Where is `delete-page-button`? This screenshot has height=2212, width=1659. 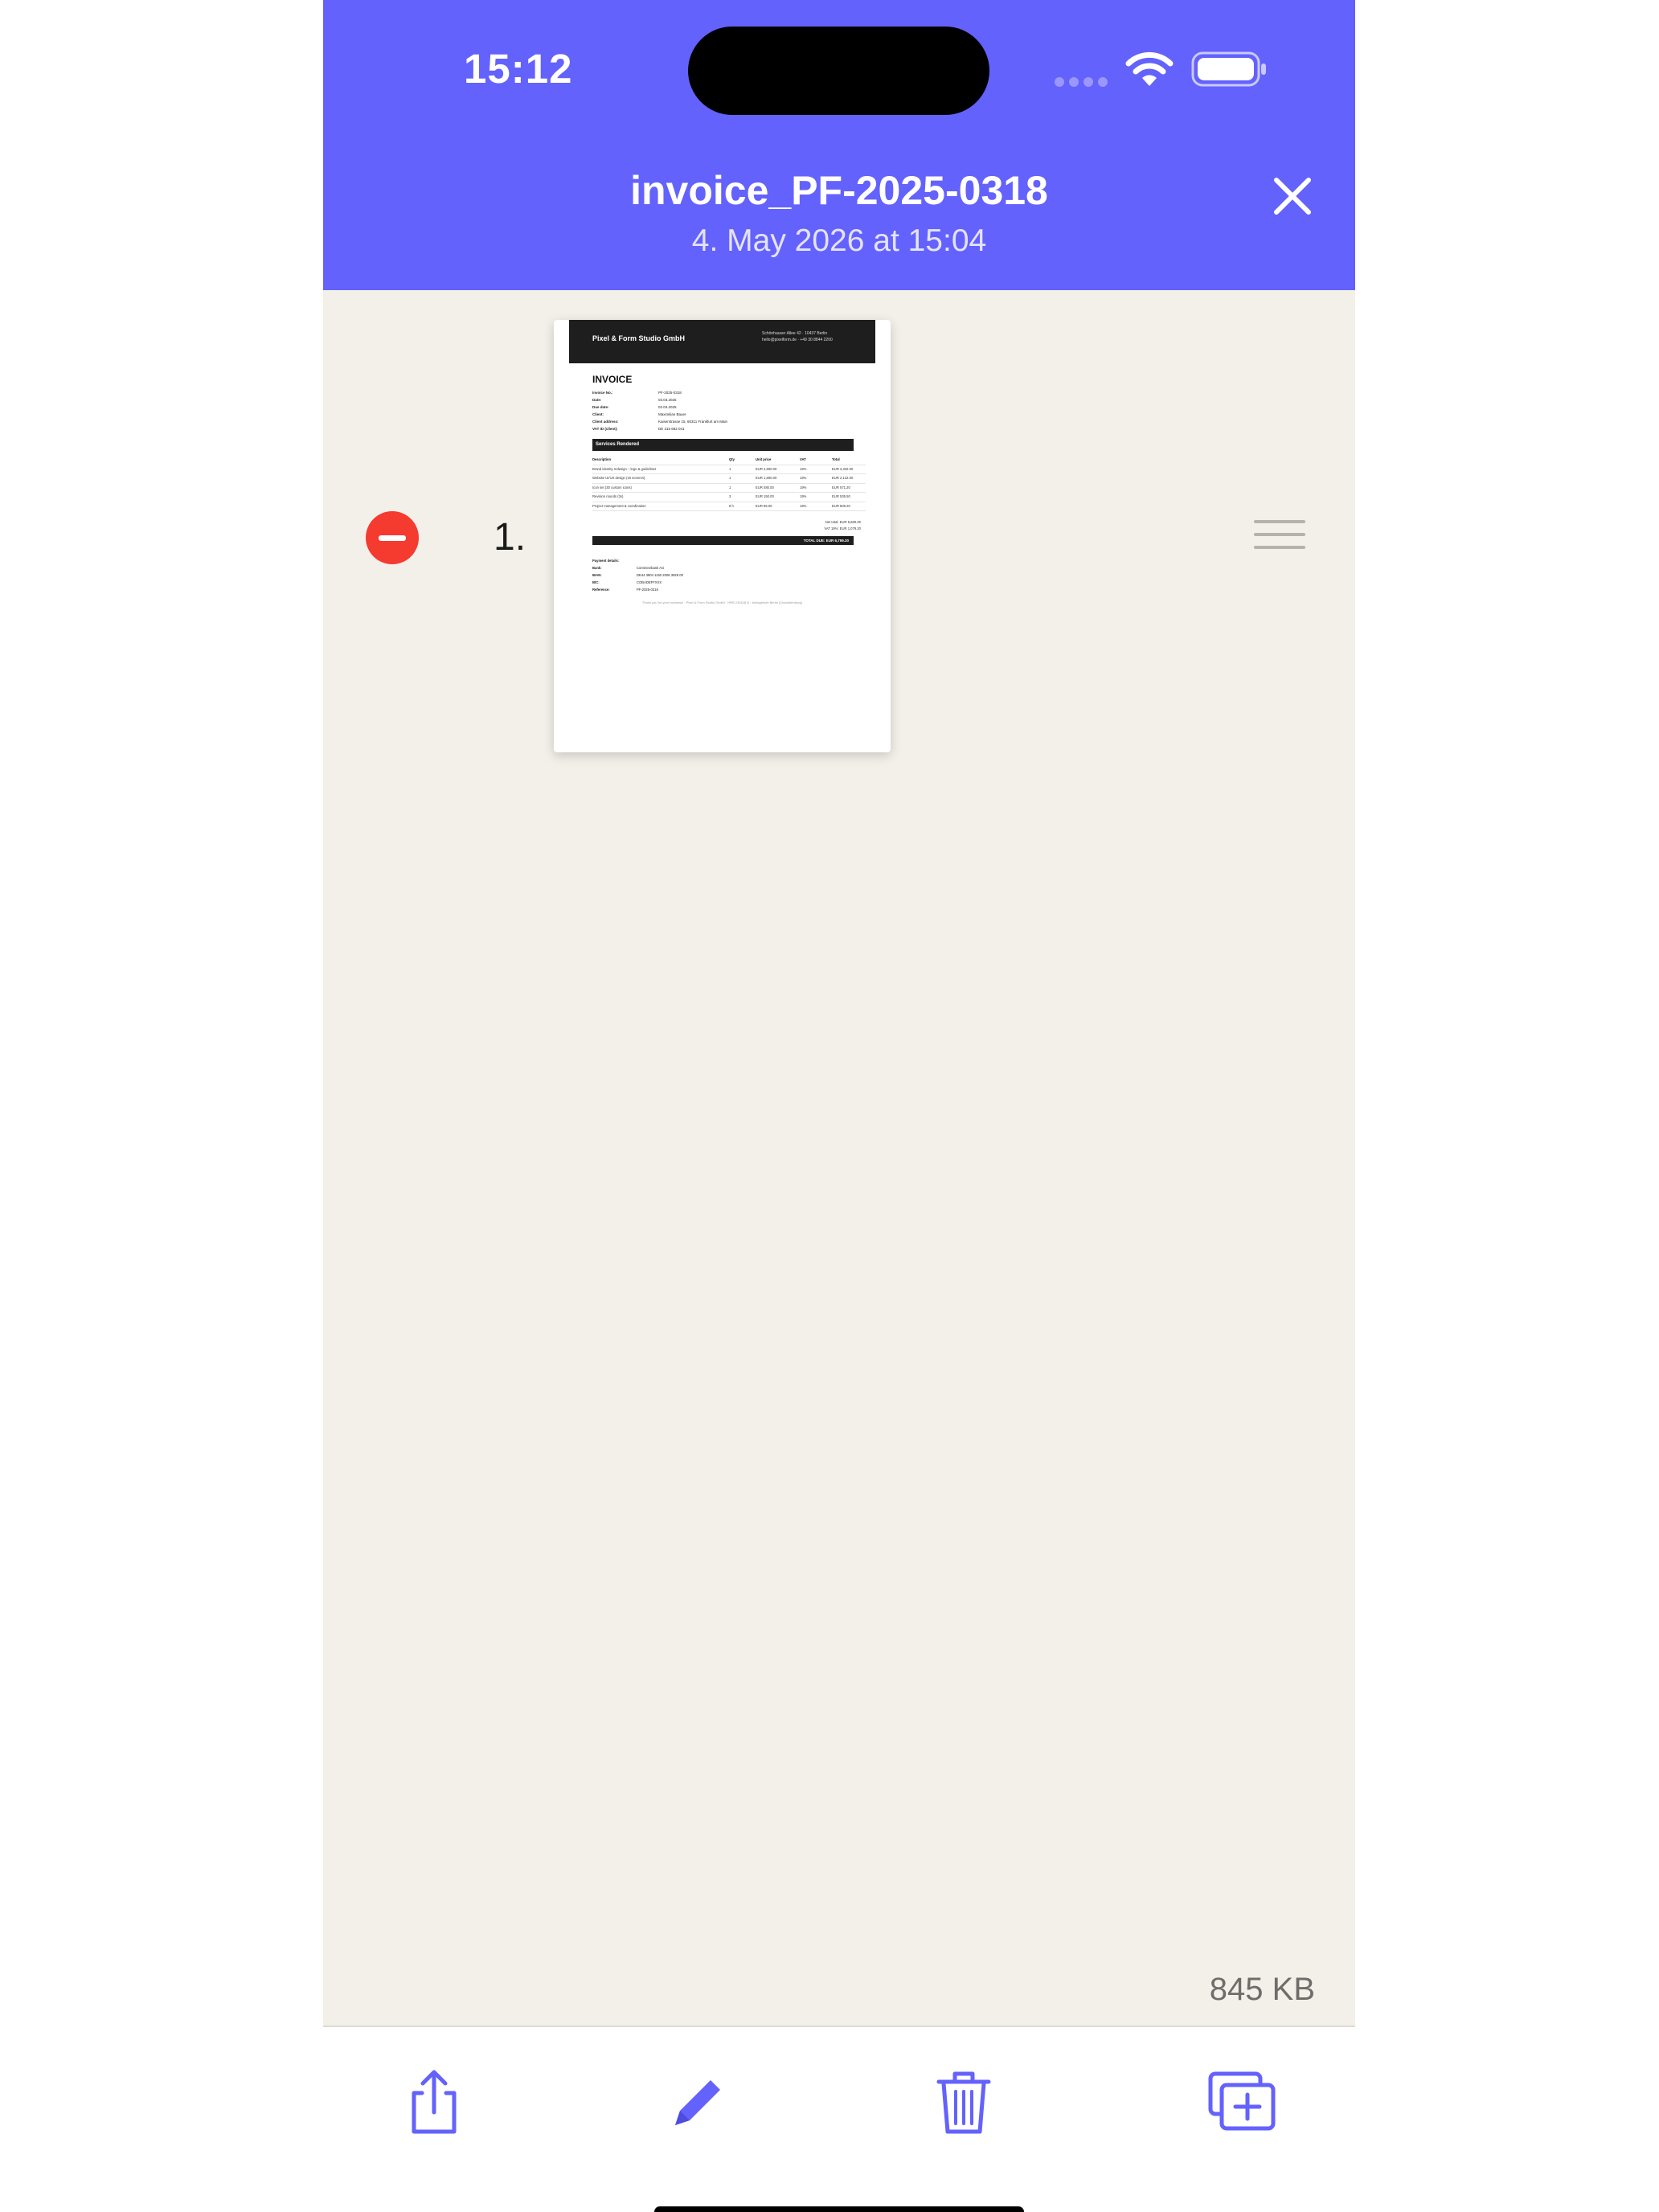 delete-page-button is located at coordinates (392, 537).